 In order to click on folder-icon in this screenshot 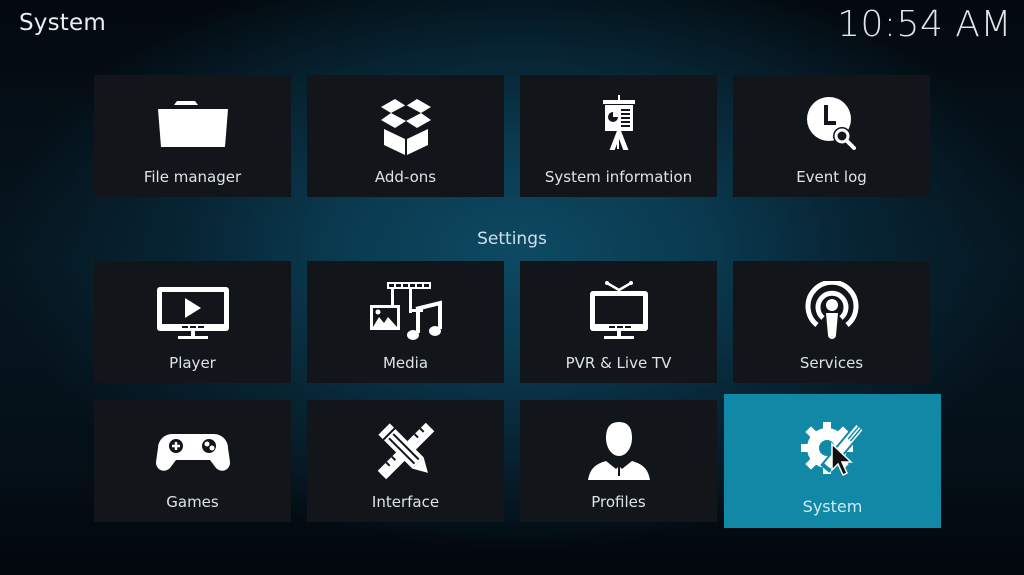, I will do `click(192, 126)`.